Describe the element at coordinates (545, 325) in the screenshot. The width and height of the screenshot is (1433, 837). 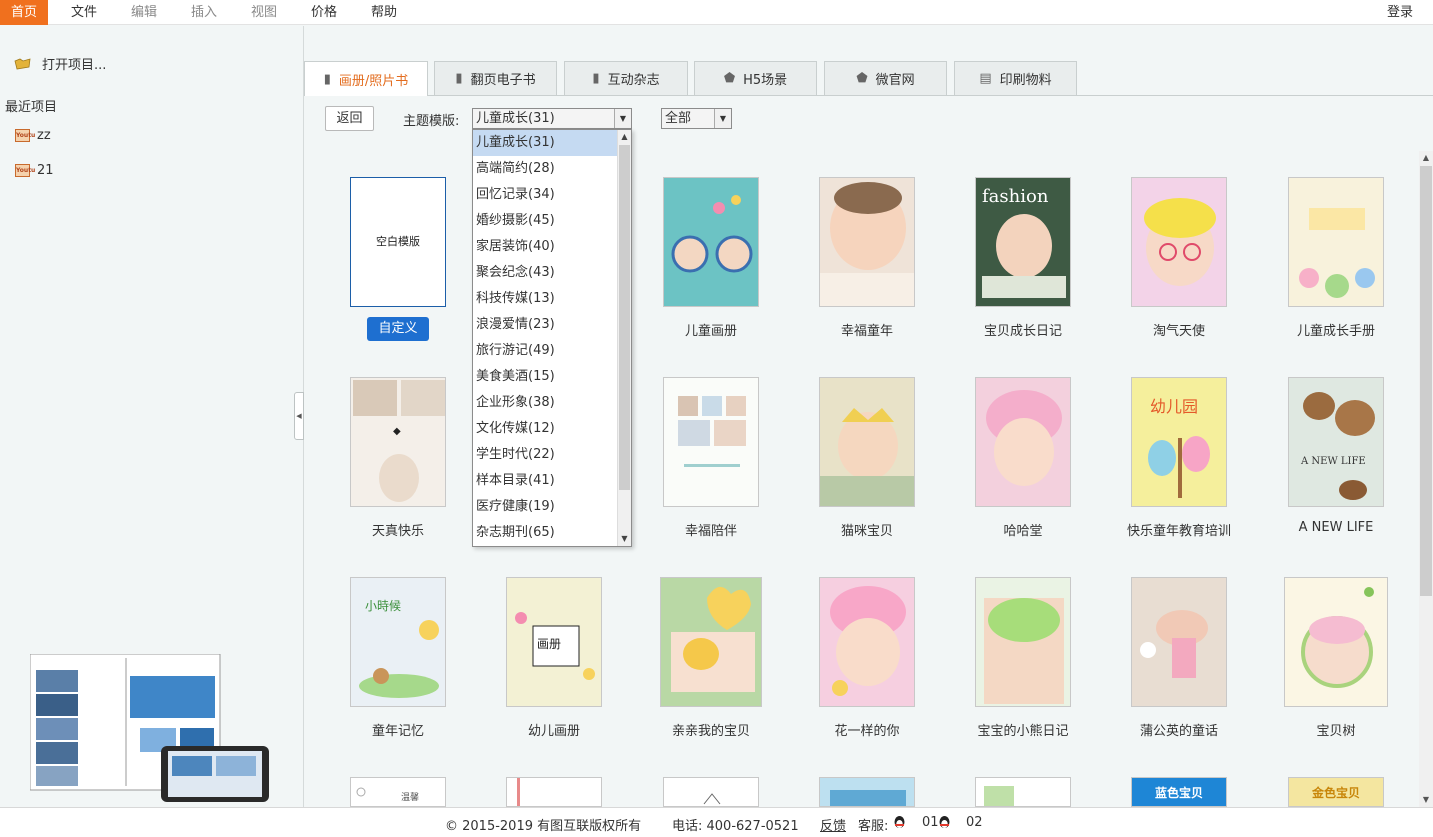
I see `dropdown-option: 浪漫爱情(23)` at that location.